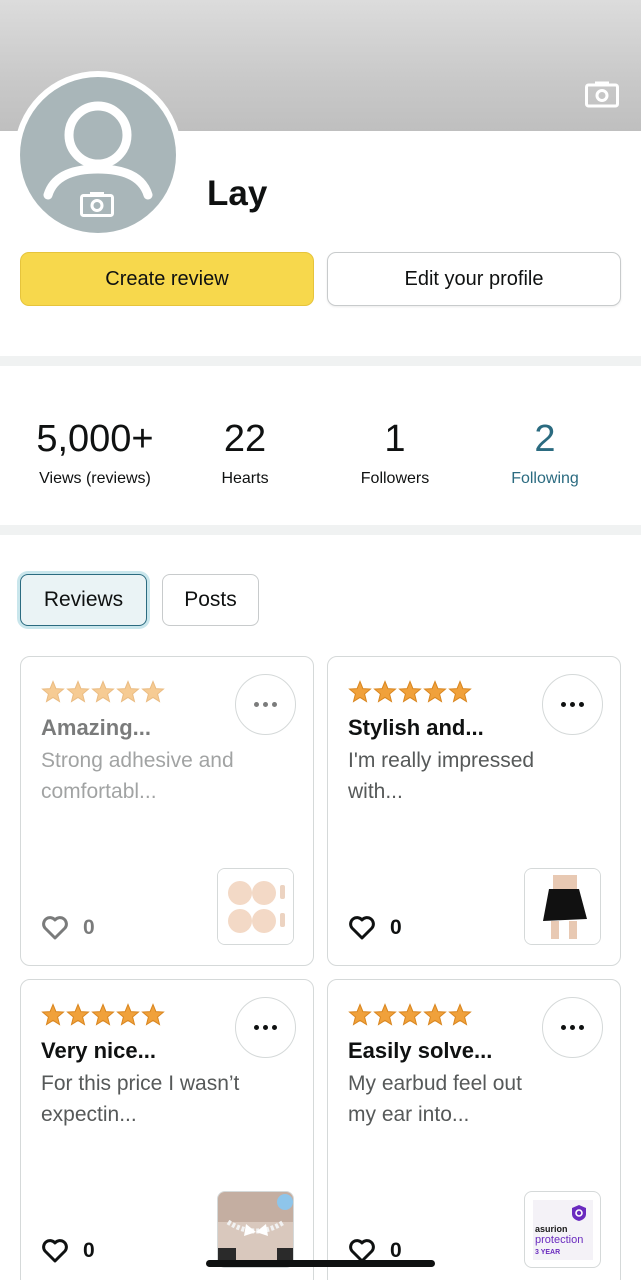 The height and width of the screenshot is (1280, 641). I want to click on stat-views: 5,000+ Views (reviews), so click(95, 452).